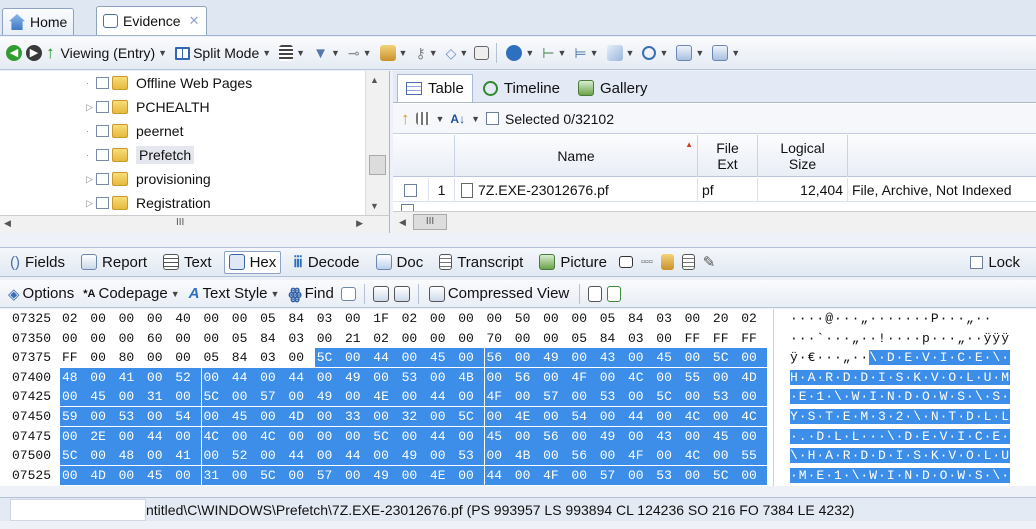  What do you see at coordinates (688, 262) in the screenshot?
I see `notes-icon` at bounding box center [688, 262].